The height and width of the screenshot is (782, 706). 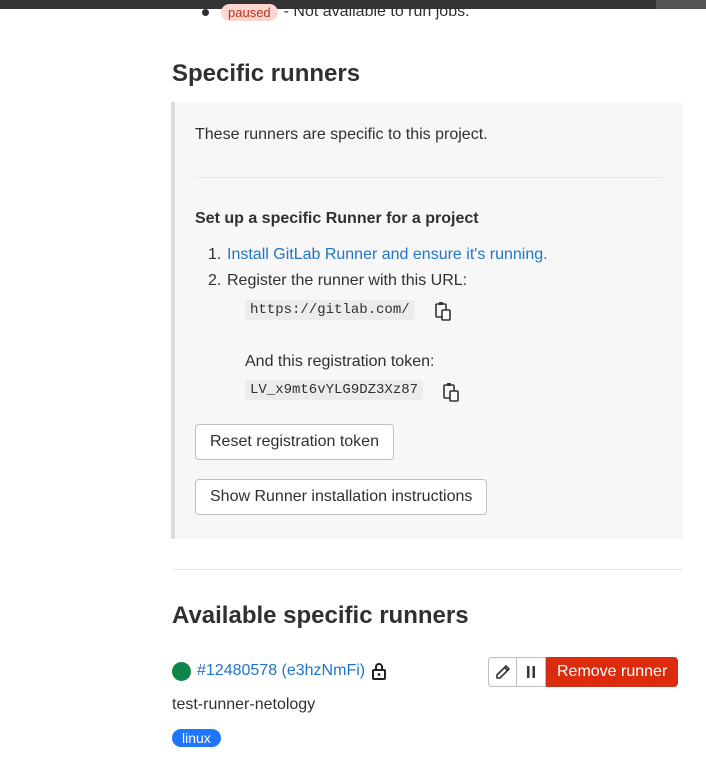 I want to click on step-number: 1., so click(x=215, y=254).